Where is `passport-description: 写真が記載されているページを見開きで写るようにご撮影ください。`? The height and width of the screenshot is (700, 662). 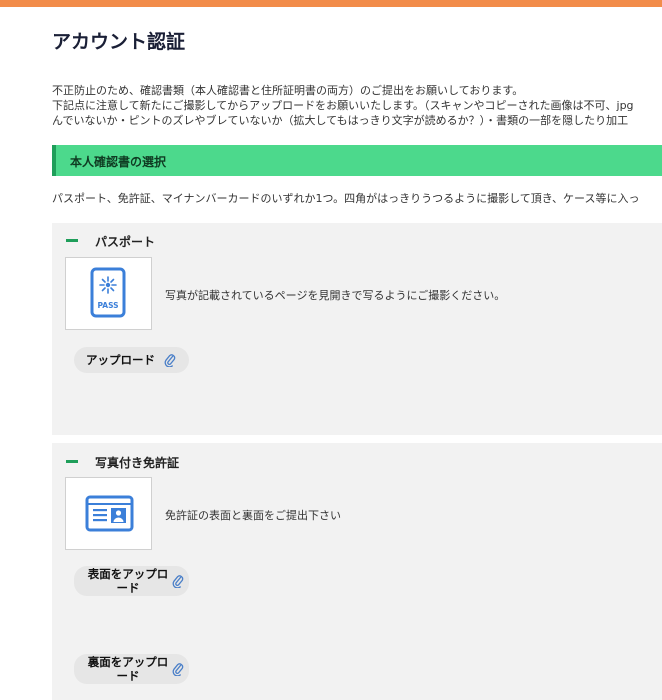
passport-description: 写真が記載されているページを見開きで写るようにご撮影ください。 is located at coordinates (335, 295).